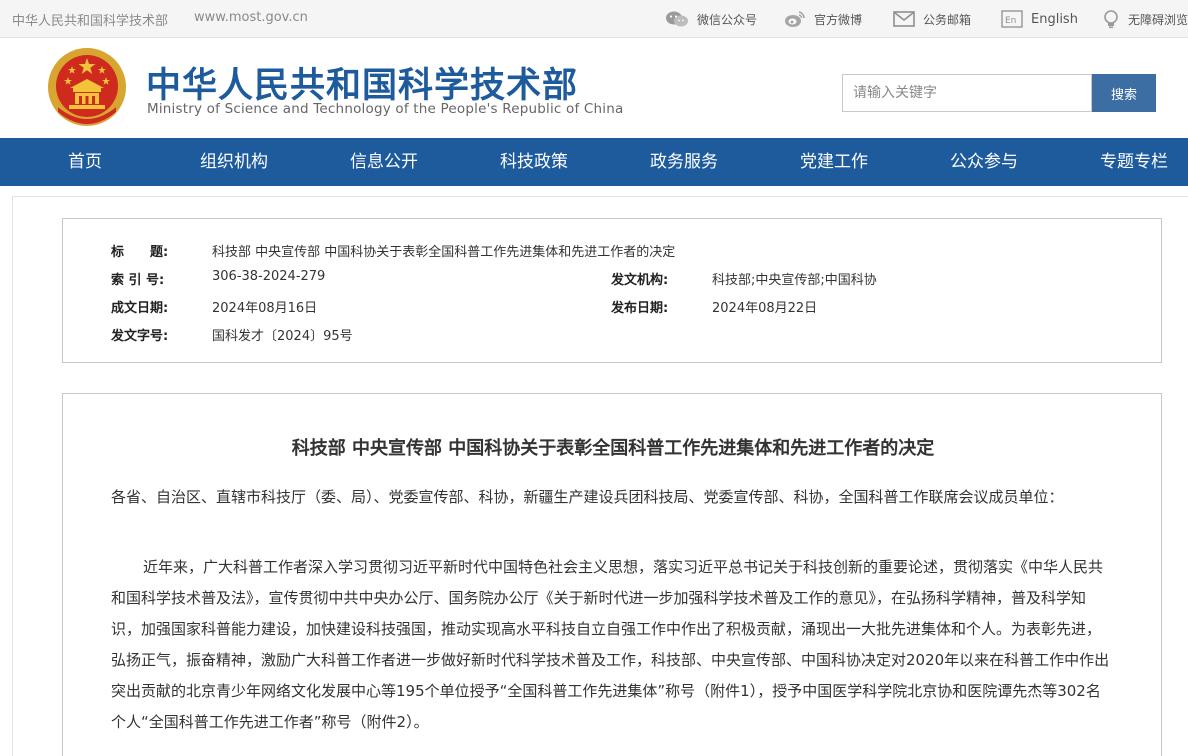 The height and width of the screenshot is (756, 1188). I want to click on weibo-link: 官方微博, so click(823, 19).